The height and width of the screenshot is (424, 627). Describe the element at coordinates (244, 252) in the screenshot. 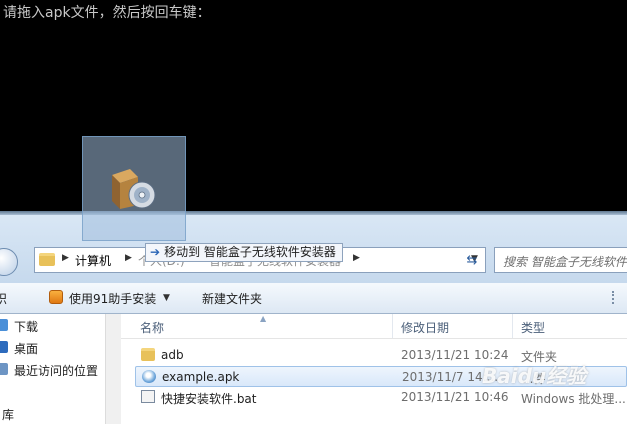

I see `drag-tooltip: ➔ 移动到 智能盒子无线软件安装器` at that location.